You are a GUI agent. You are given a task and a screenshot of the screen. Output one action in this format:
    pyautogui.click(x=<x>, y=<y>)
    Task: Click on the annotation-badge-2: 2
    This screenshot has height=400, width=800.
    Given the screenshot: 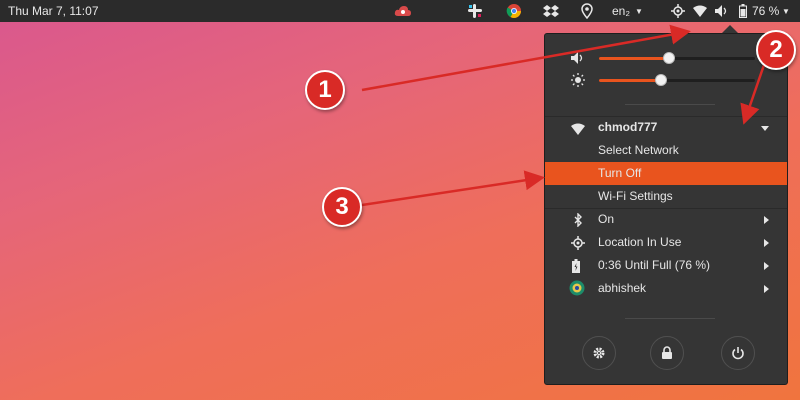 What is the action you would take?
    pyautogui.click(x=776, y=50)
    